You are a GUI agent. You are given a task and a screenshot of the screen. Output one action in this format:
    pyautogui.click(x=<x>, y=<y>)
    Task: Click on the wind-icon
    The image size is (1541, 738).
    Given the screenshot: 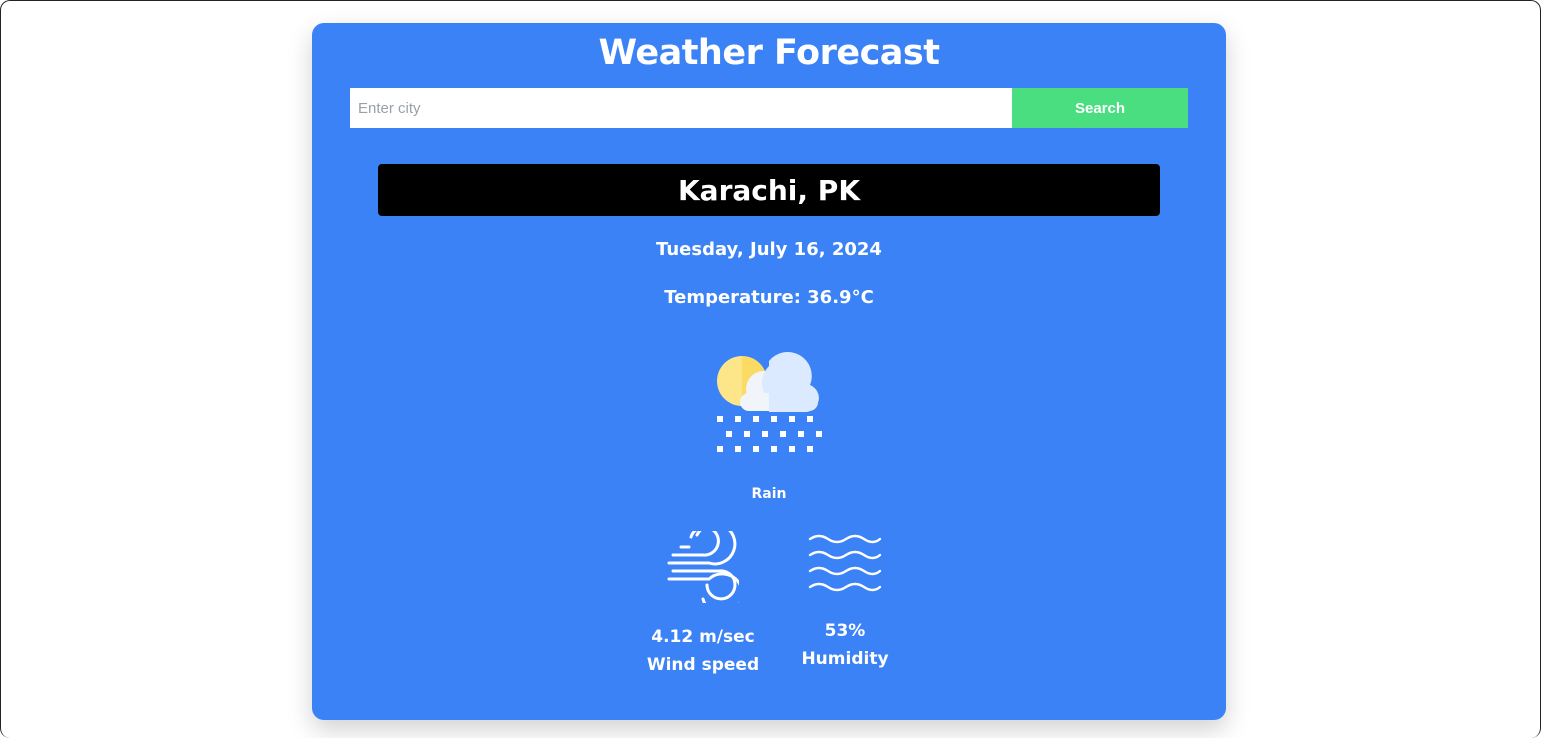 What is the action you would take?
    pyautogui.click(x=703, y=567)
    